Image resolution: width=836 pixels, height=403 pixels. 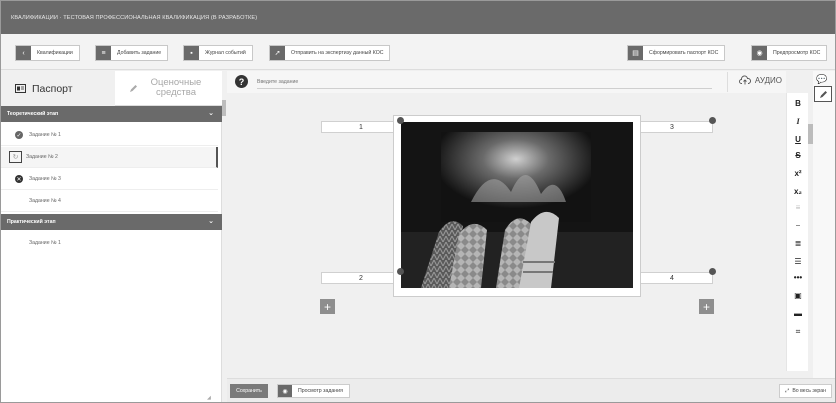 What do you see at coordinates (798, 295) in the screenshot?
I see `comment-box-icon: ▣` at bounding box center [798, 295].